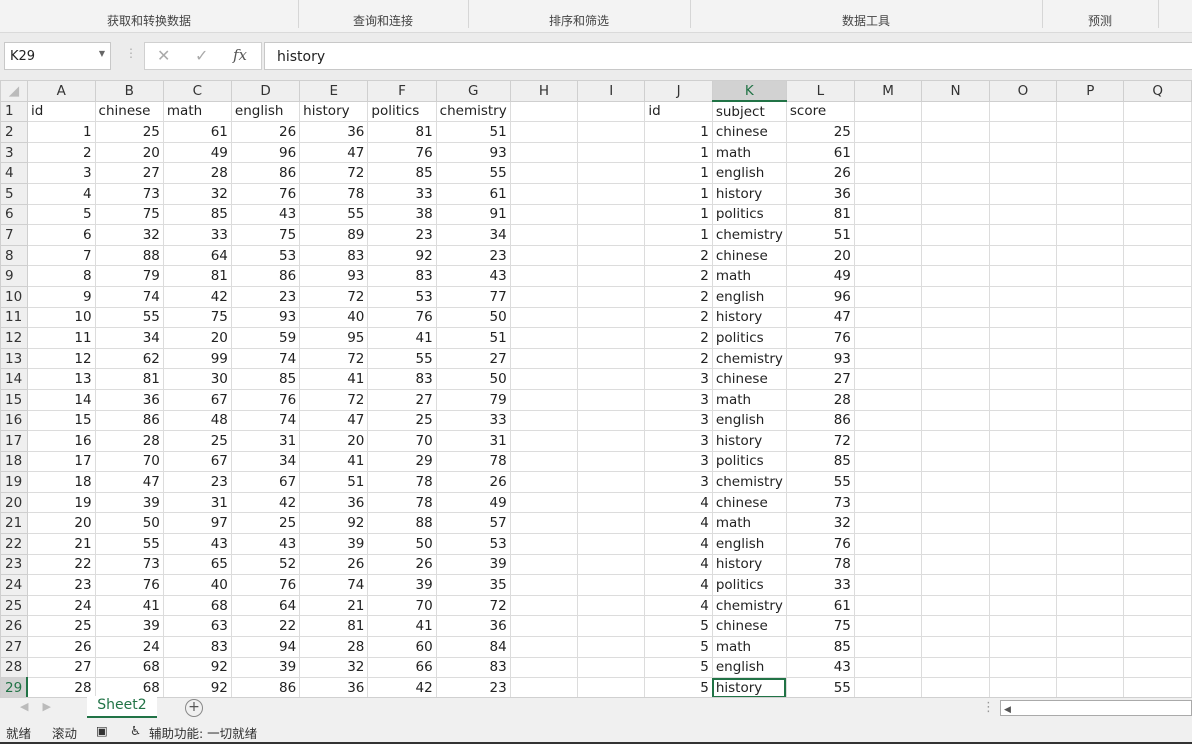 The width and height of the screenshot is (1192, 744). I want to click on cell-G16: 33, so click(473, 420).